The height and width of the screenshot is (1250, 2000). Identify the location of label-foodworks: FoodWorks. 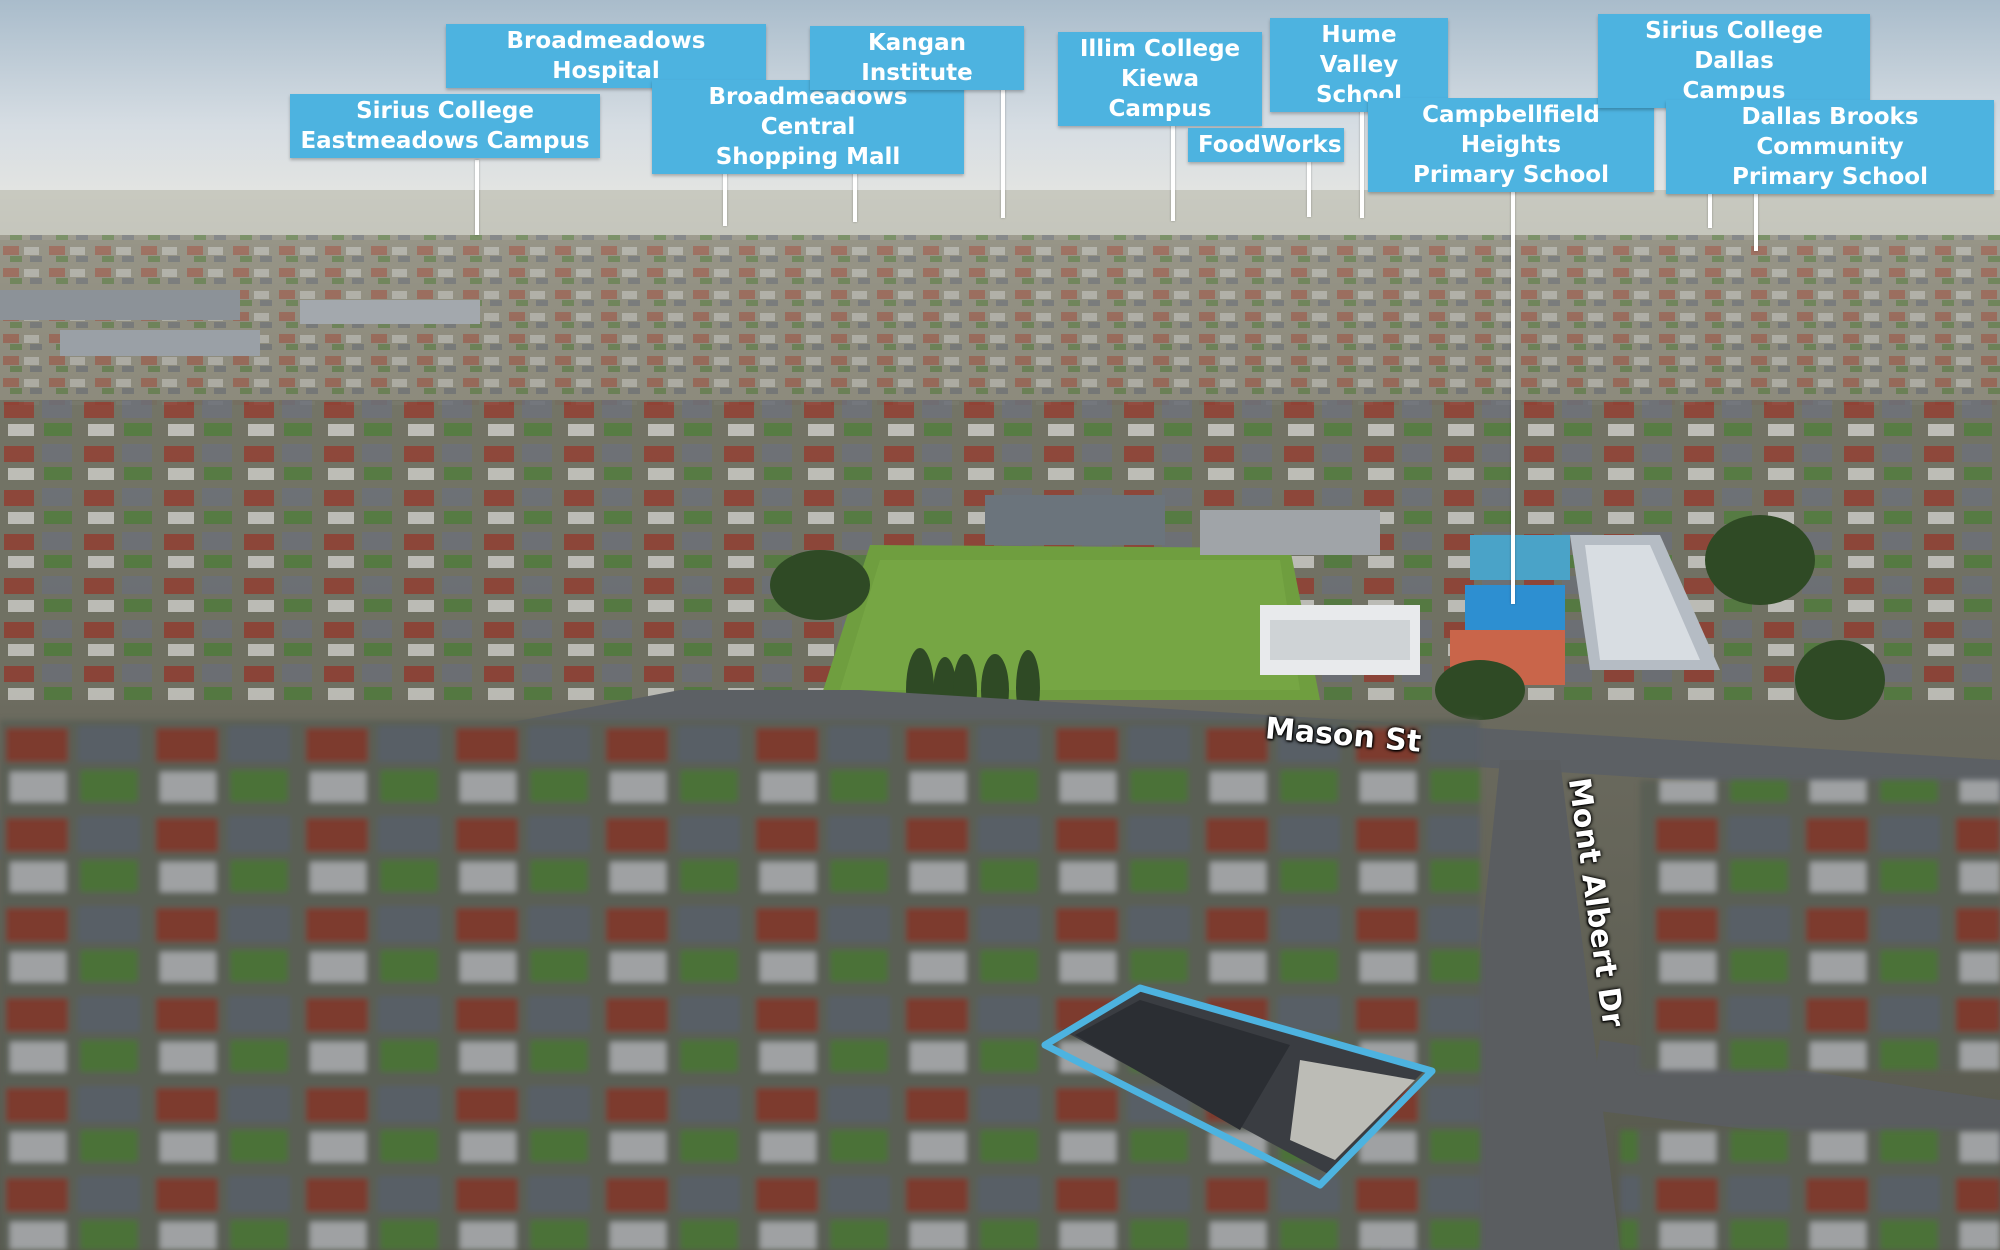
(1266, 145).